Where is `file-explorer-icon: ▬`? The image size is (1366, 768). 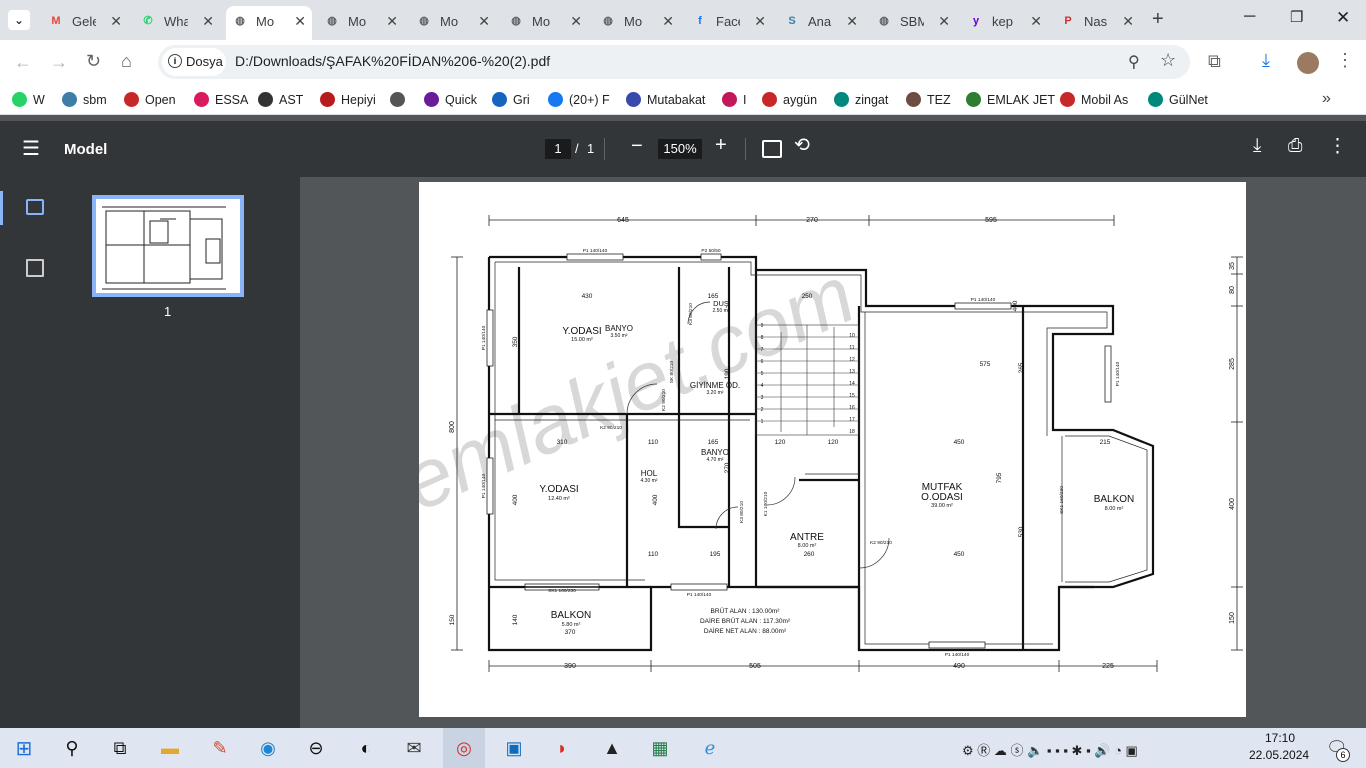
file-explorer-icon: ▬ is located at coordinates (170, 748).